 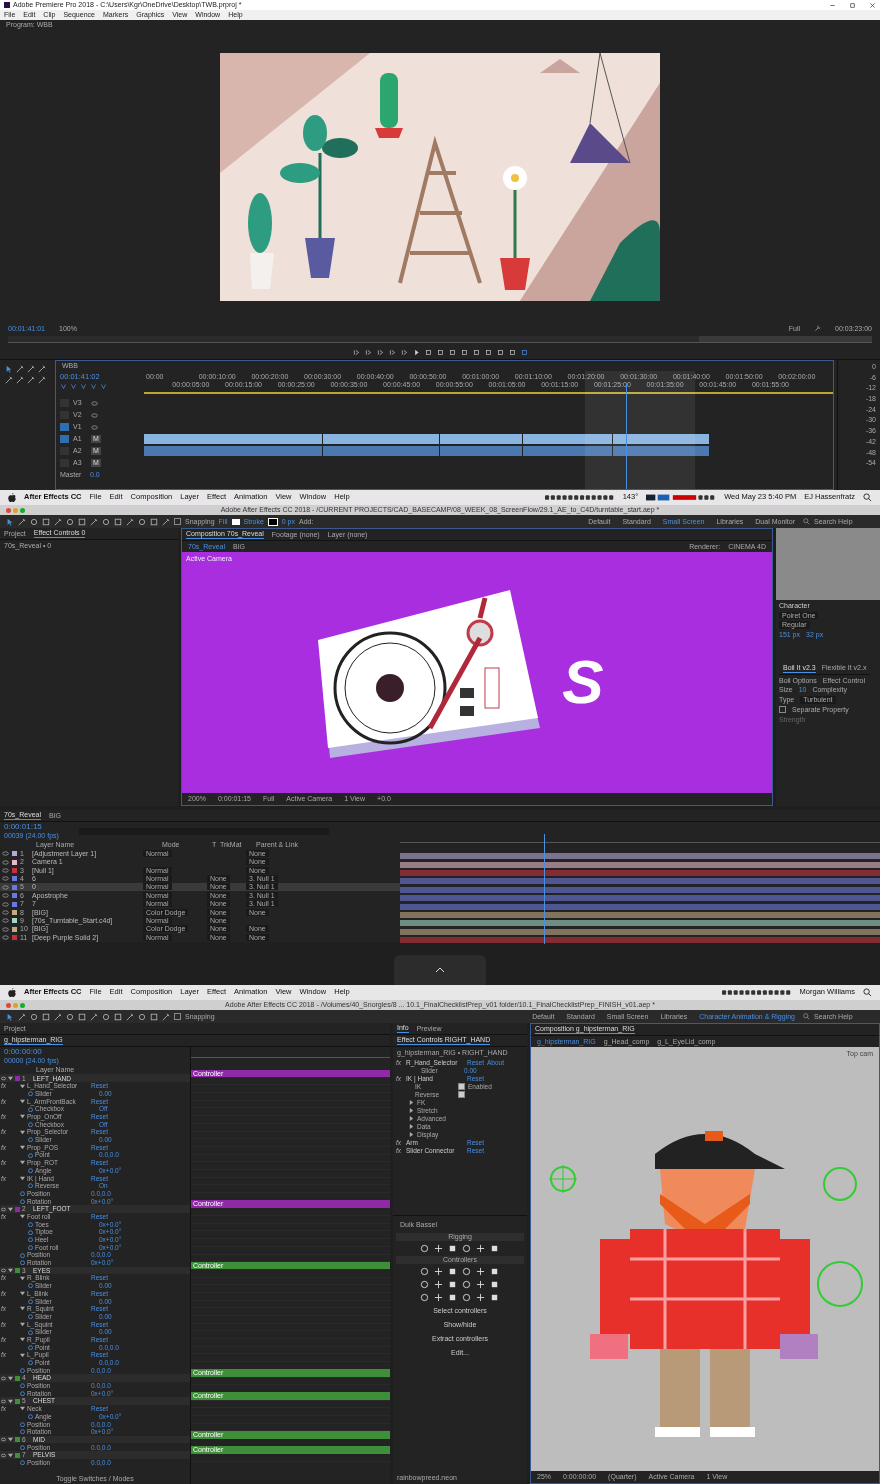 I want to click on maximize-icon, so click(x=852, y=5).